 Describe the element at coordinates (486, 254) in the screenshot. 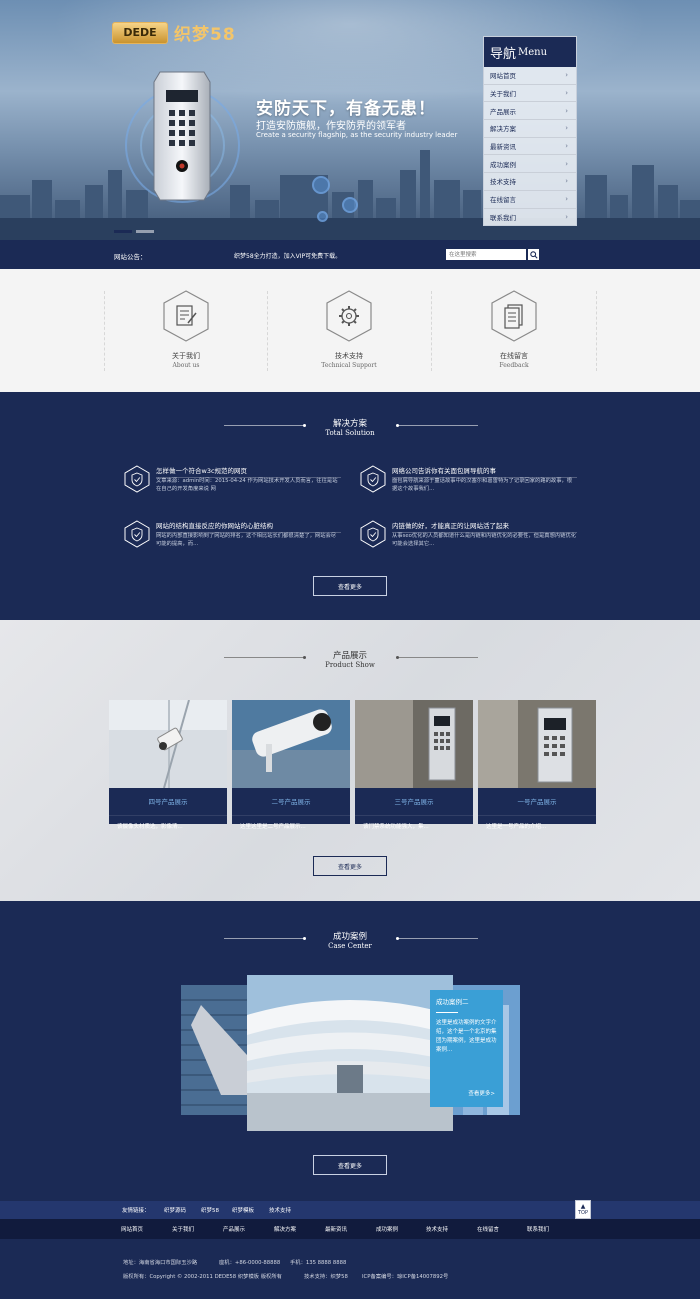

I see `search-input` at that location.